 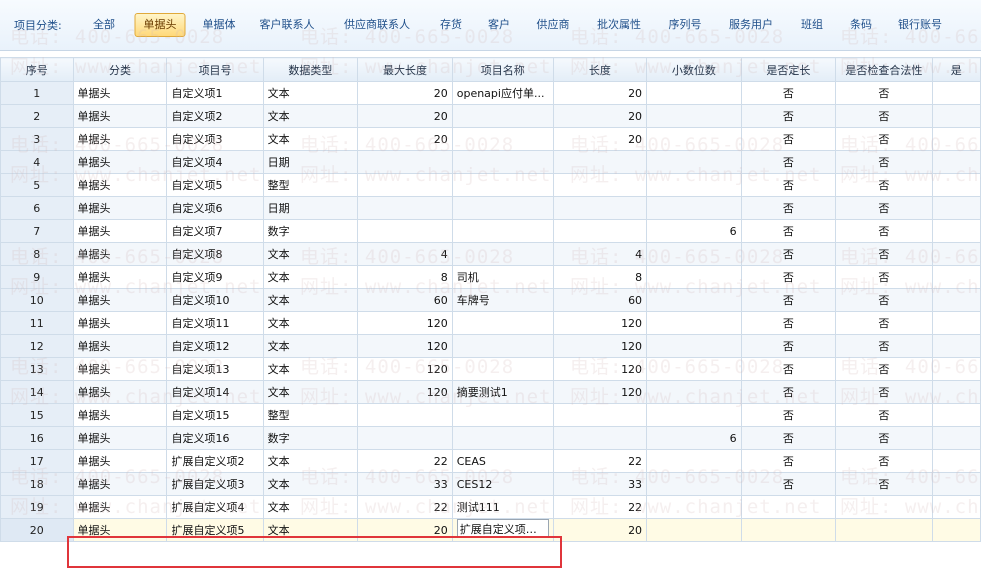 I want to click on item-no-cell: 自定义项14, so click(x=215, y=392).